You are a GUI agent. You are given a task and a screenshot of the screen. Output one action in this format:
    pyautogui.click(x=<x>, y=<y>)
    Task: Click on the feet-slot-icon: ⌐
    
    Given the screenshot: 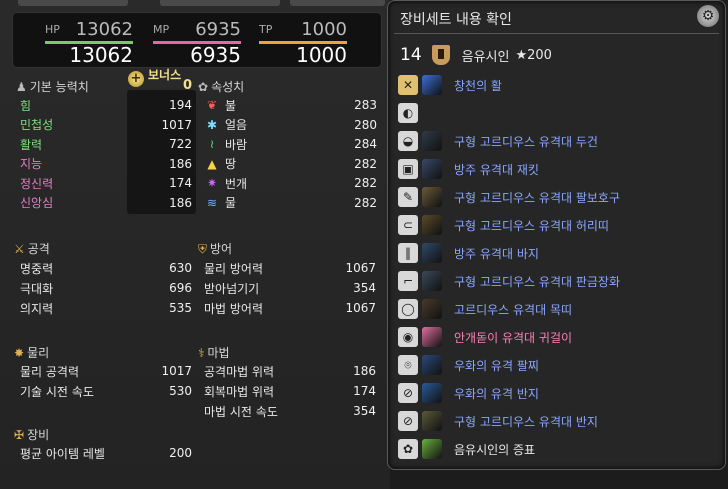 What is the action you would take?
    pyautogui.click(x=408, y=281)
    